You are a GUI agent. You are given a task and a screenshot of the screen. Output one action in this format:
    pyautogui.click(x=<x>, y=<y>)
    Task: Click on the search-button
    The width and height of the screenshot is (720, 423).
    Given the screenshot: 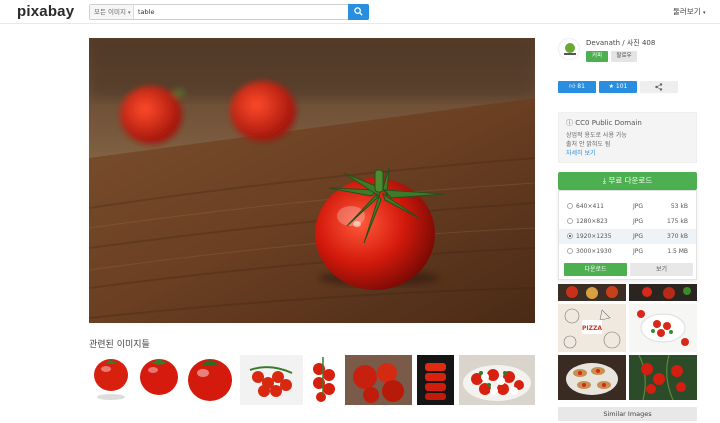 What is the action you would take?
    pyautogui.click(x=358, y=12)
    